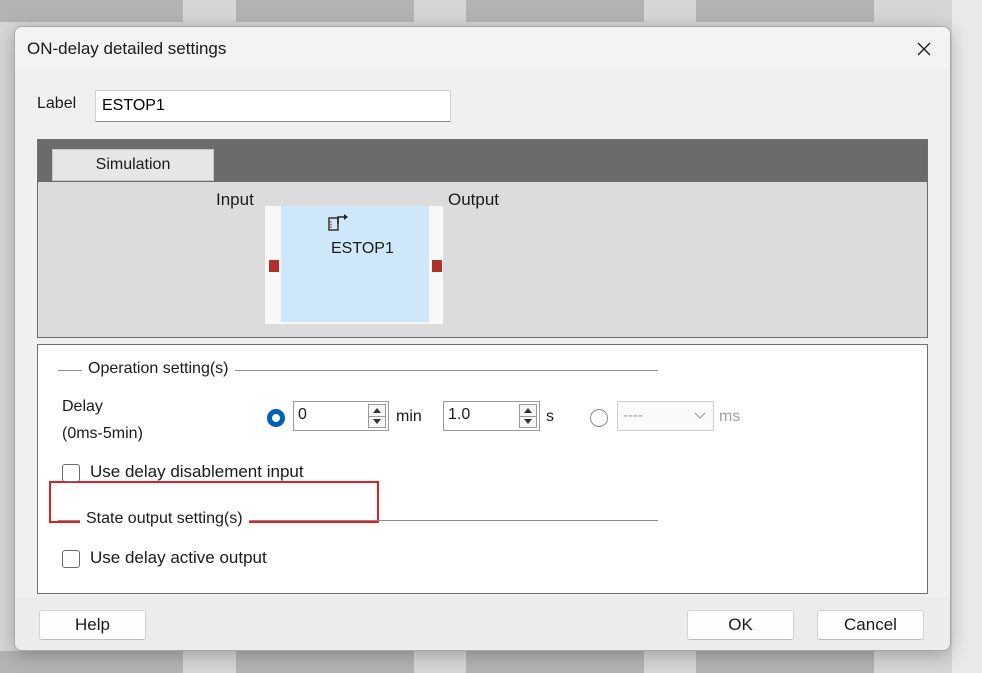  I want to click on ok-button: OK, so click(740, 625).